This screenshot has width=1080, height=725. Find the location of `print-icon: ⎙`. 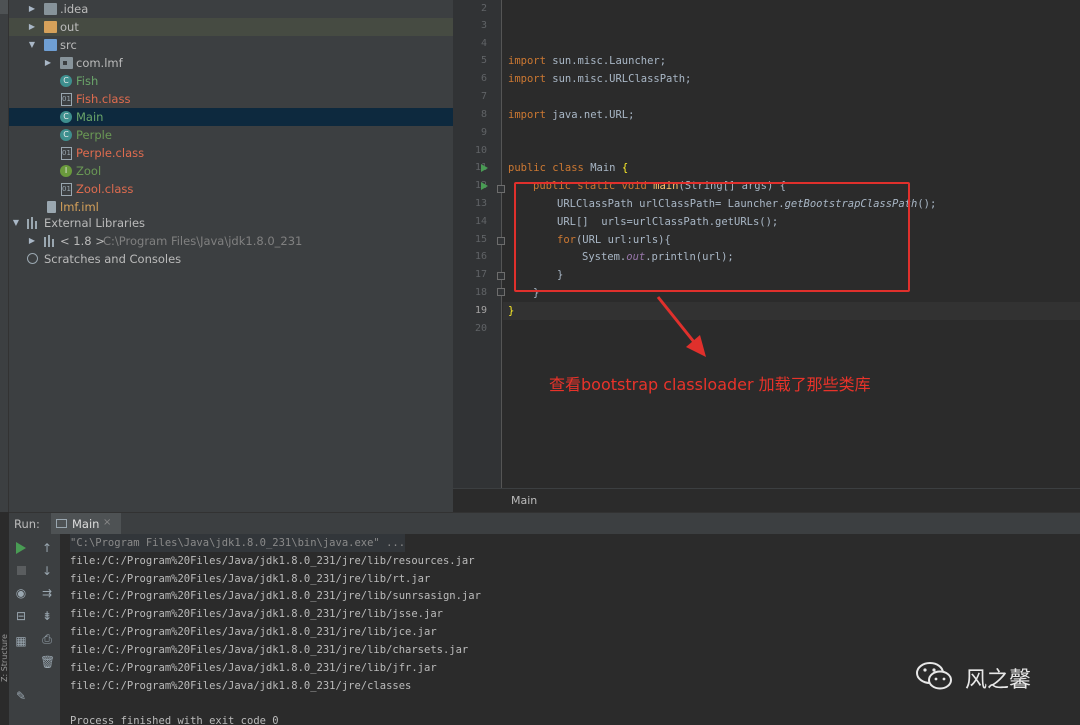

print-icon: ⎙ is located at coordinates (47, 639).